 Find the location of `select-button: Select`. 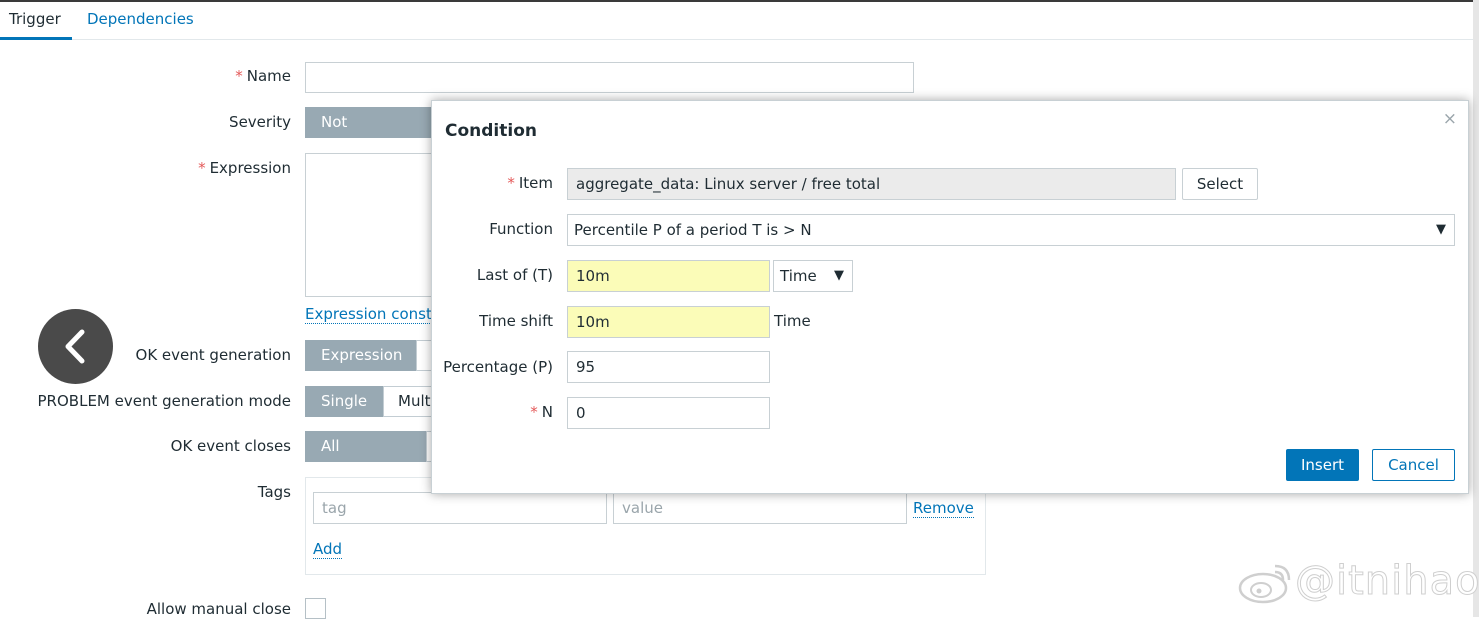

select-button: Select is located at coordinates (1220, 184).